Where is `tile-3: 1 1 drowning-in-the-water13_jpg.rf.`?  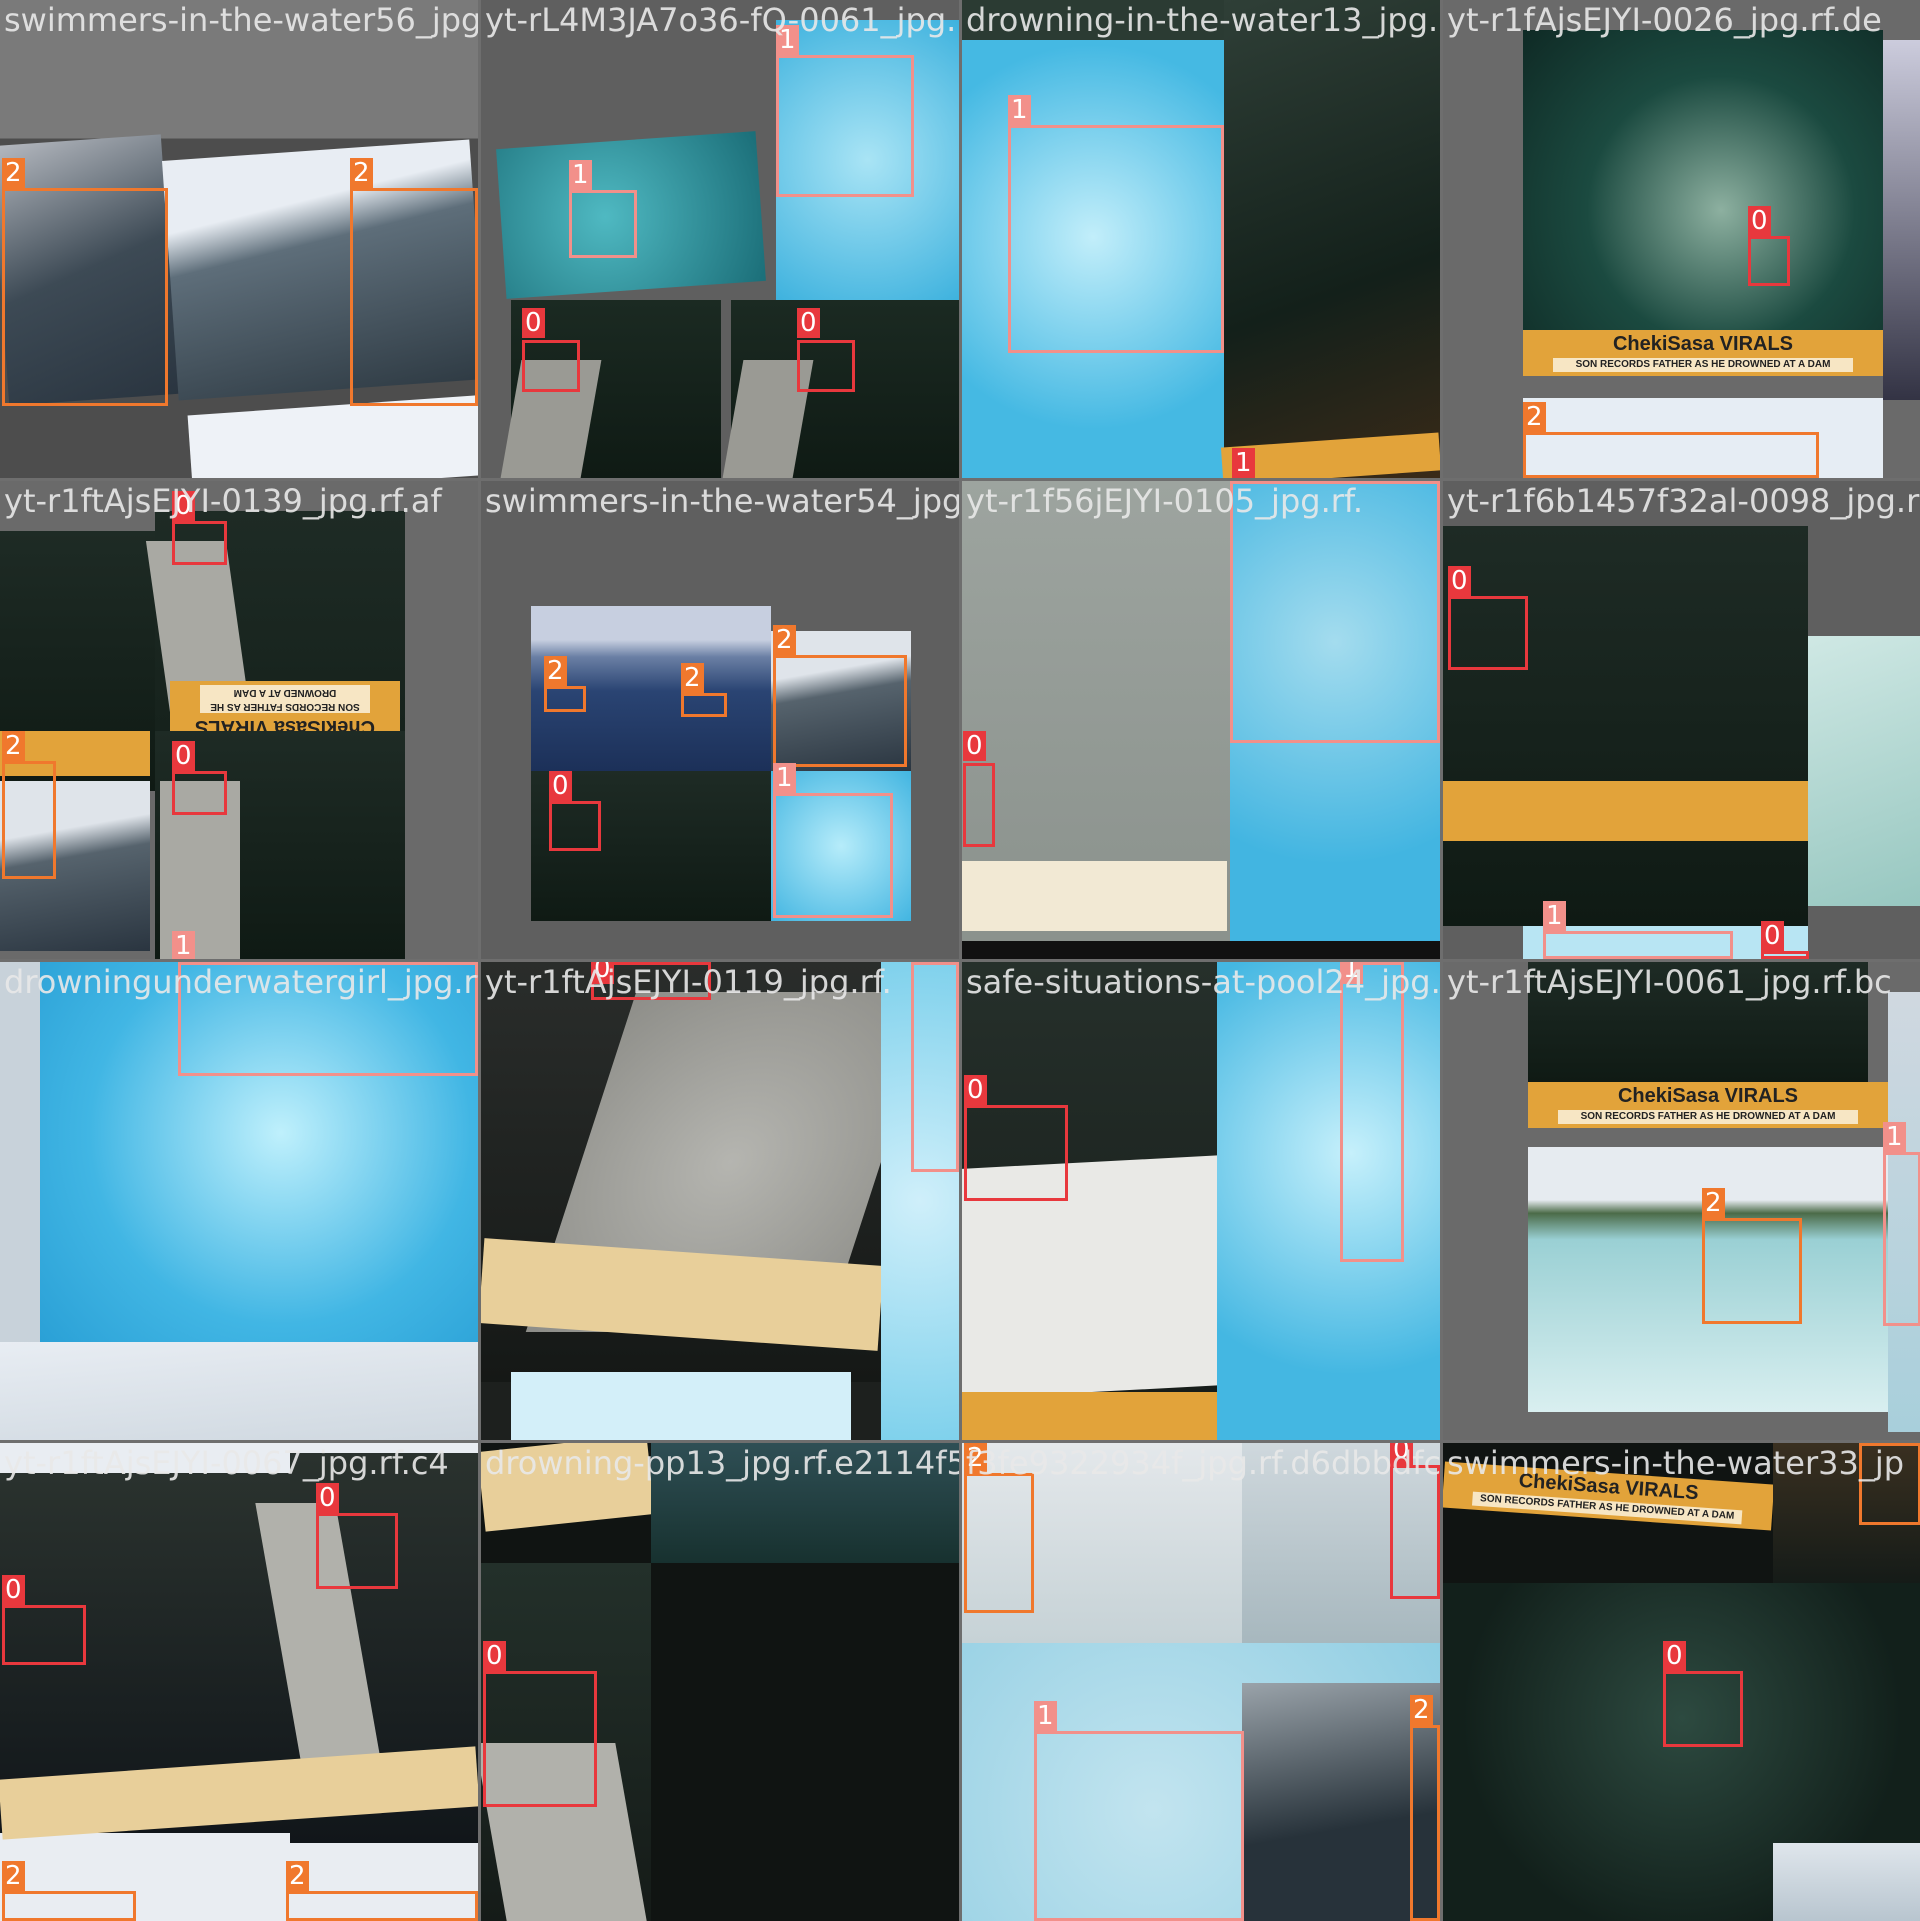 tile-3: 1 1 drowning-in-the-water13_jpg.rf. is located at coordinates (1201, 239).